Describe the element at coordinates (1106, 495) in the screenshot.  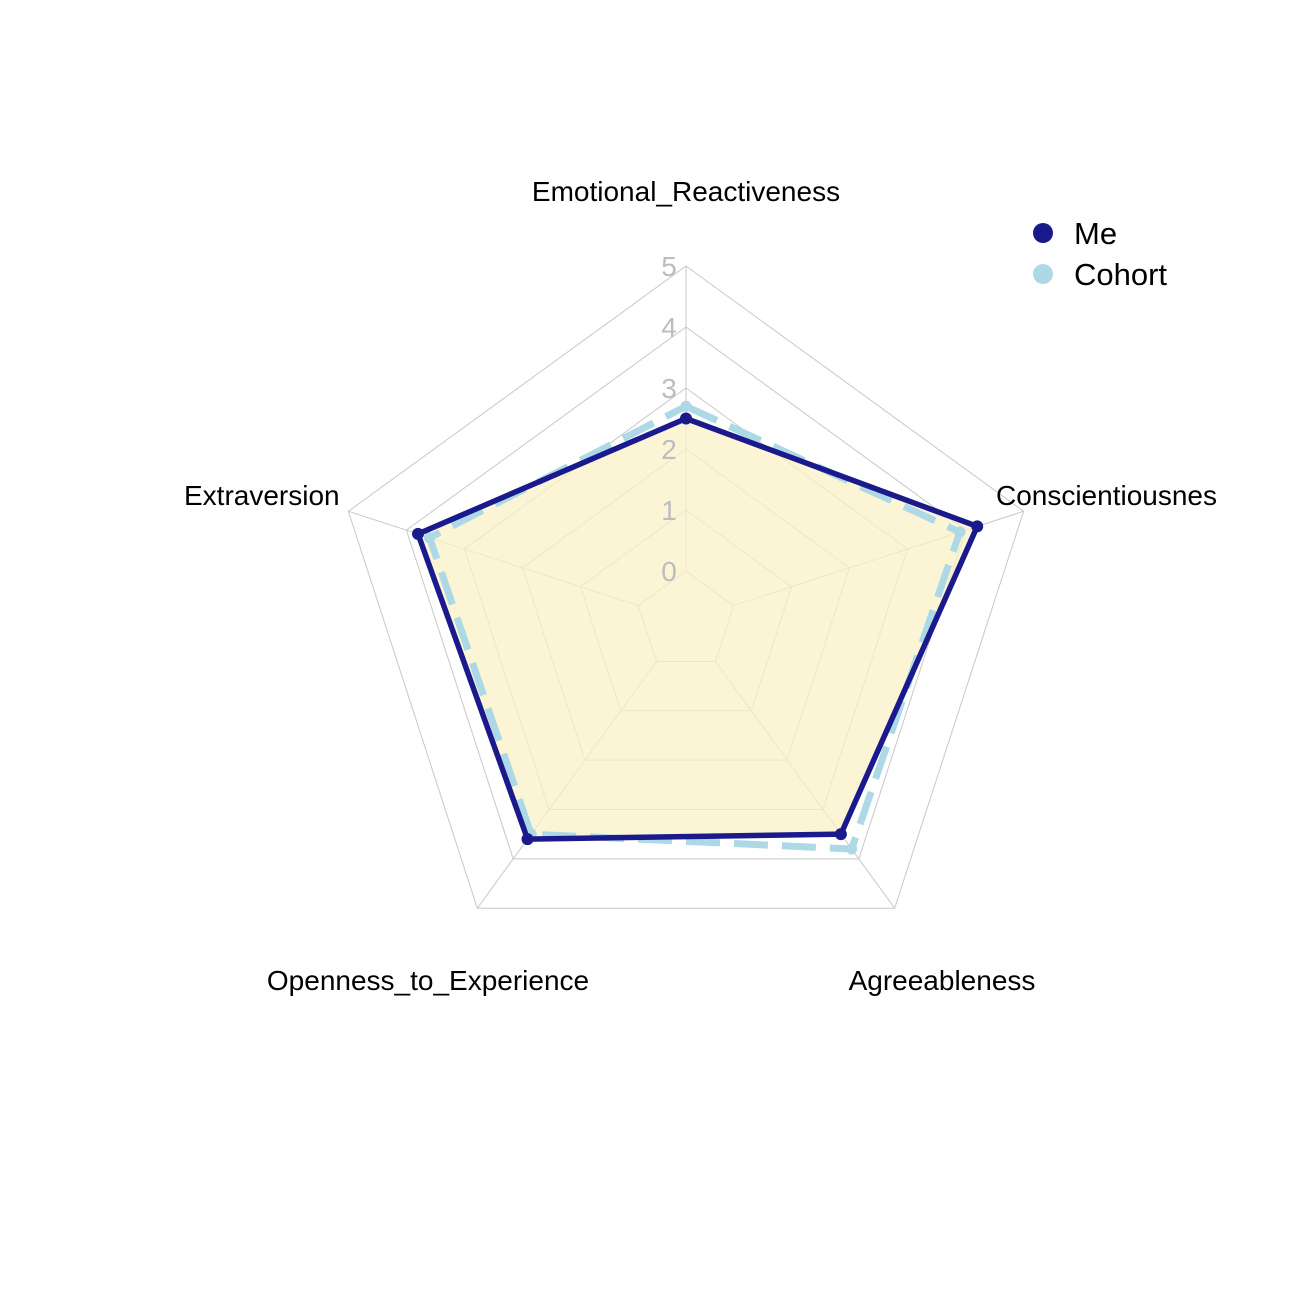
I see `axis-label-1: Conscientiousnes` at that location.